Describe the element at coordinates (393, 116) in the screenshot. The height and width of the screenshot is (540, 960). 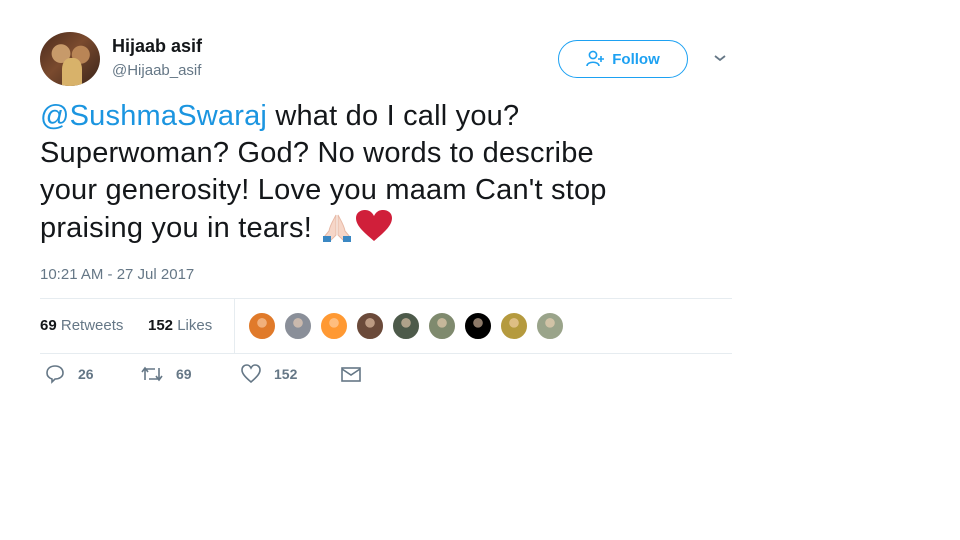
I see `tweet-text-line1: what do I call you?` at that location.